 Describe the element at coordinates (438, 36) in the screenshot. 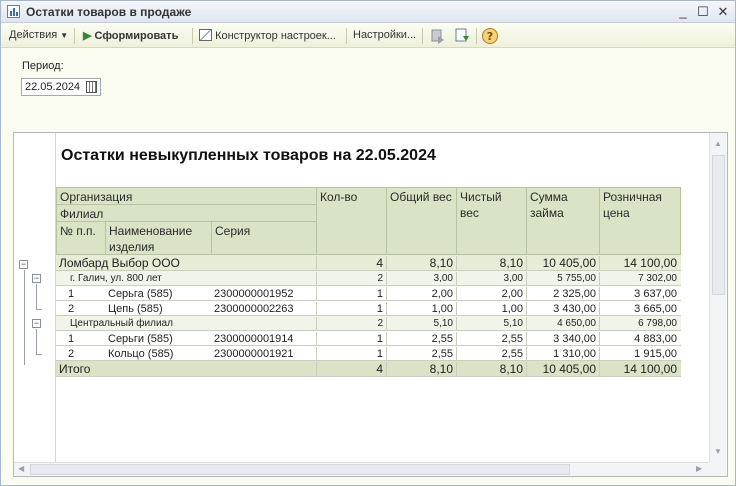

I see `restore-settings-icon` at that location.